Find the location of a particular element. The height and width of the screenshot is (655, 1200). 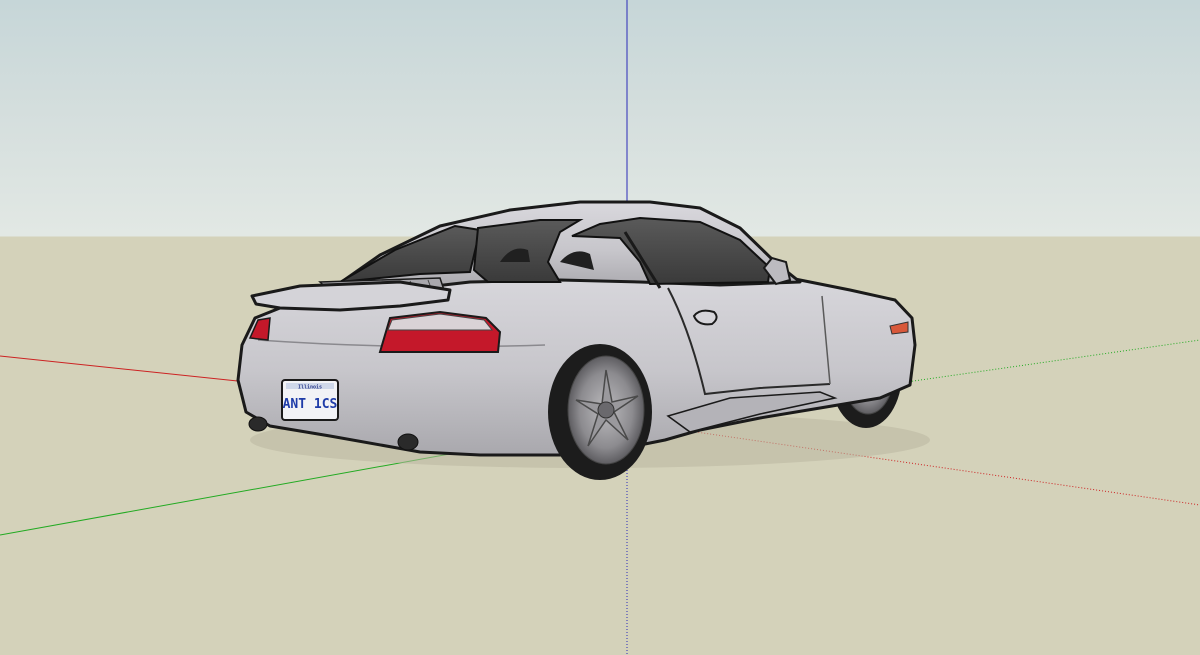

license-plate: Illinois ANT 1CS is located at coordinates (310, 400).